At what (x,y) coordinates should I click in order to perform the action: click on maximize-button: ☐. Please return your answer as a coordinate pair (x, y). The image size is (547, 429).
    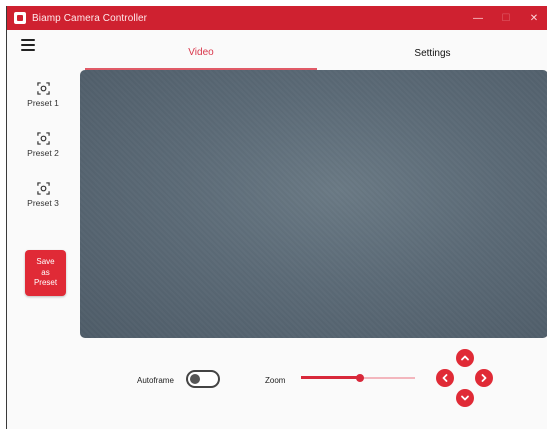
    Looking at the image, I should click on (506, 18).